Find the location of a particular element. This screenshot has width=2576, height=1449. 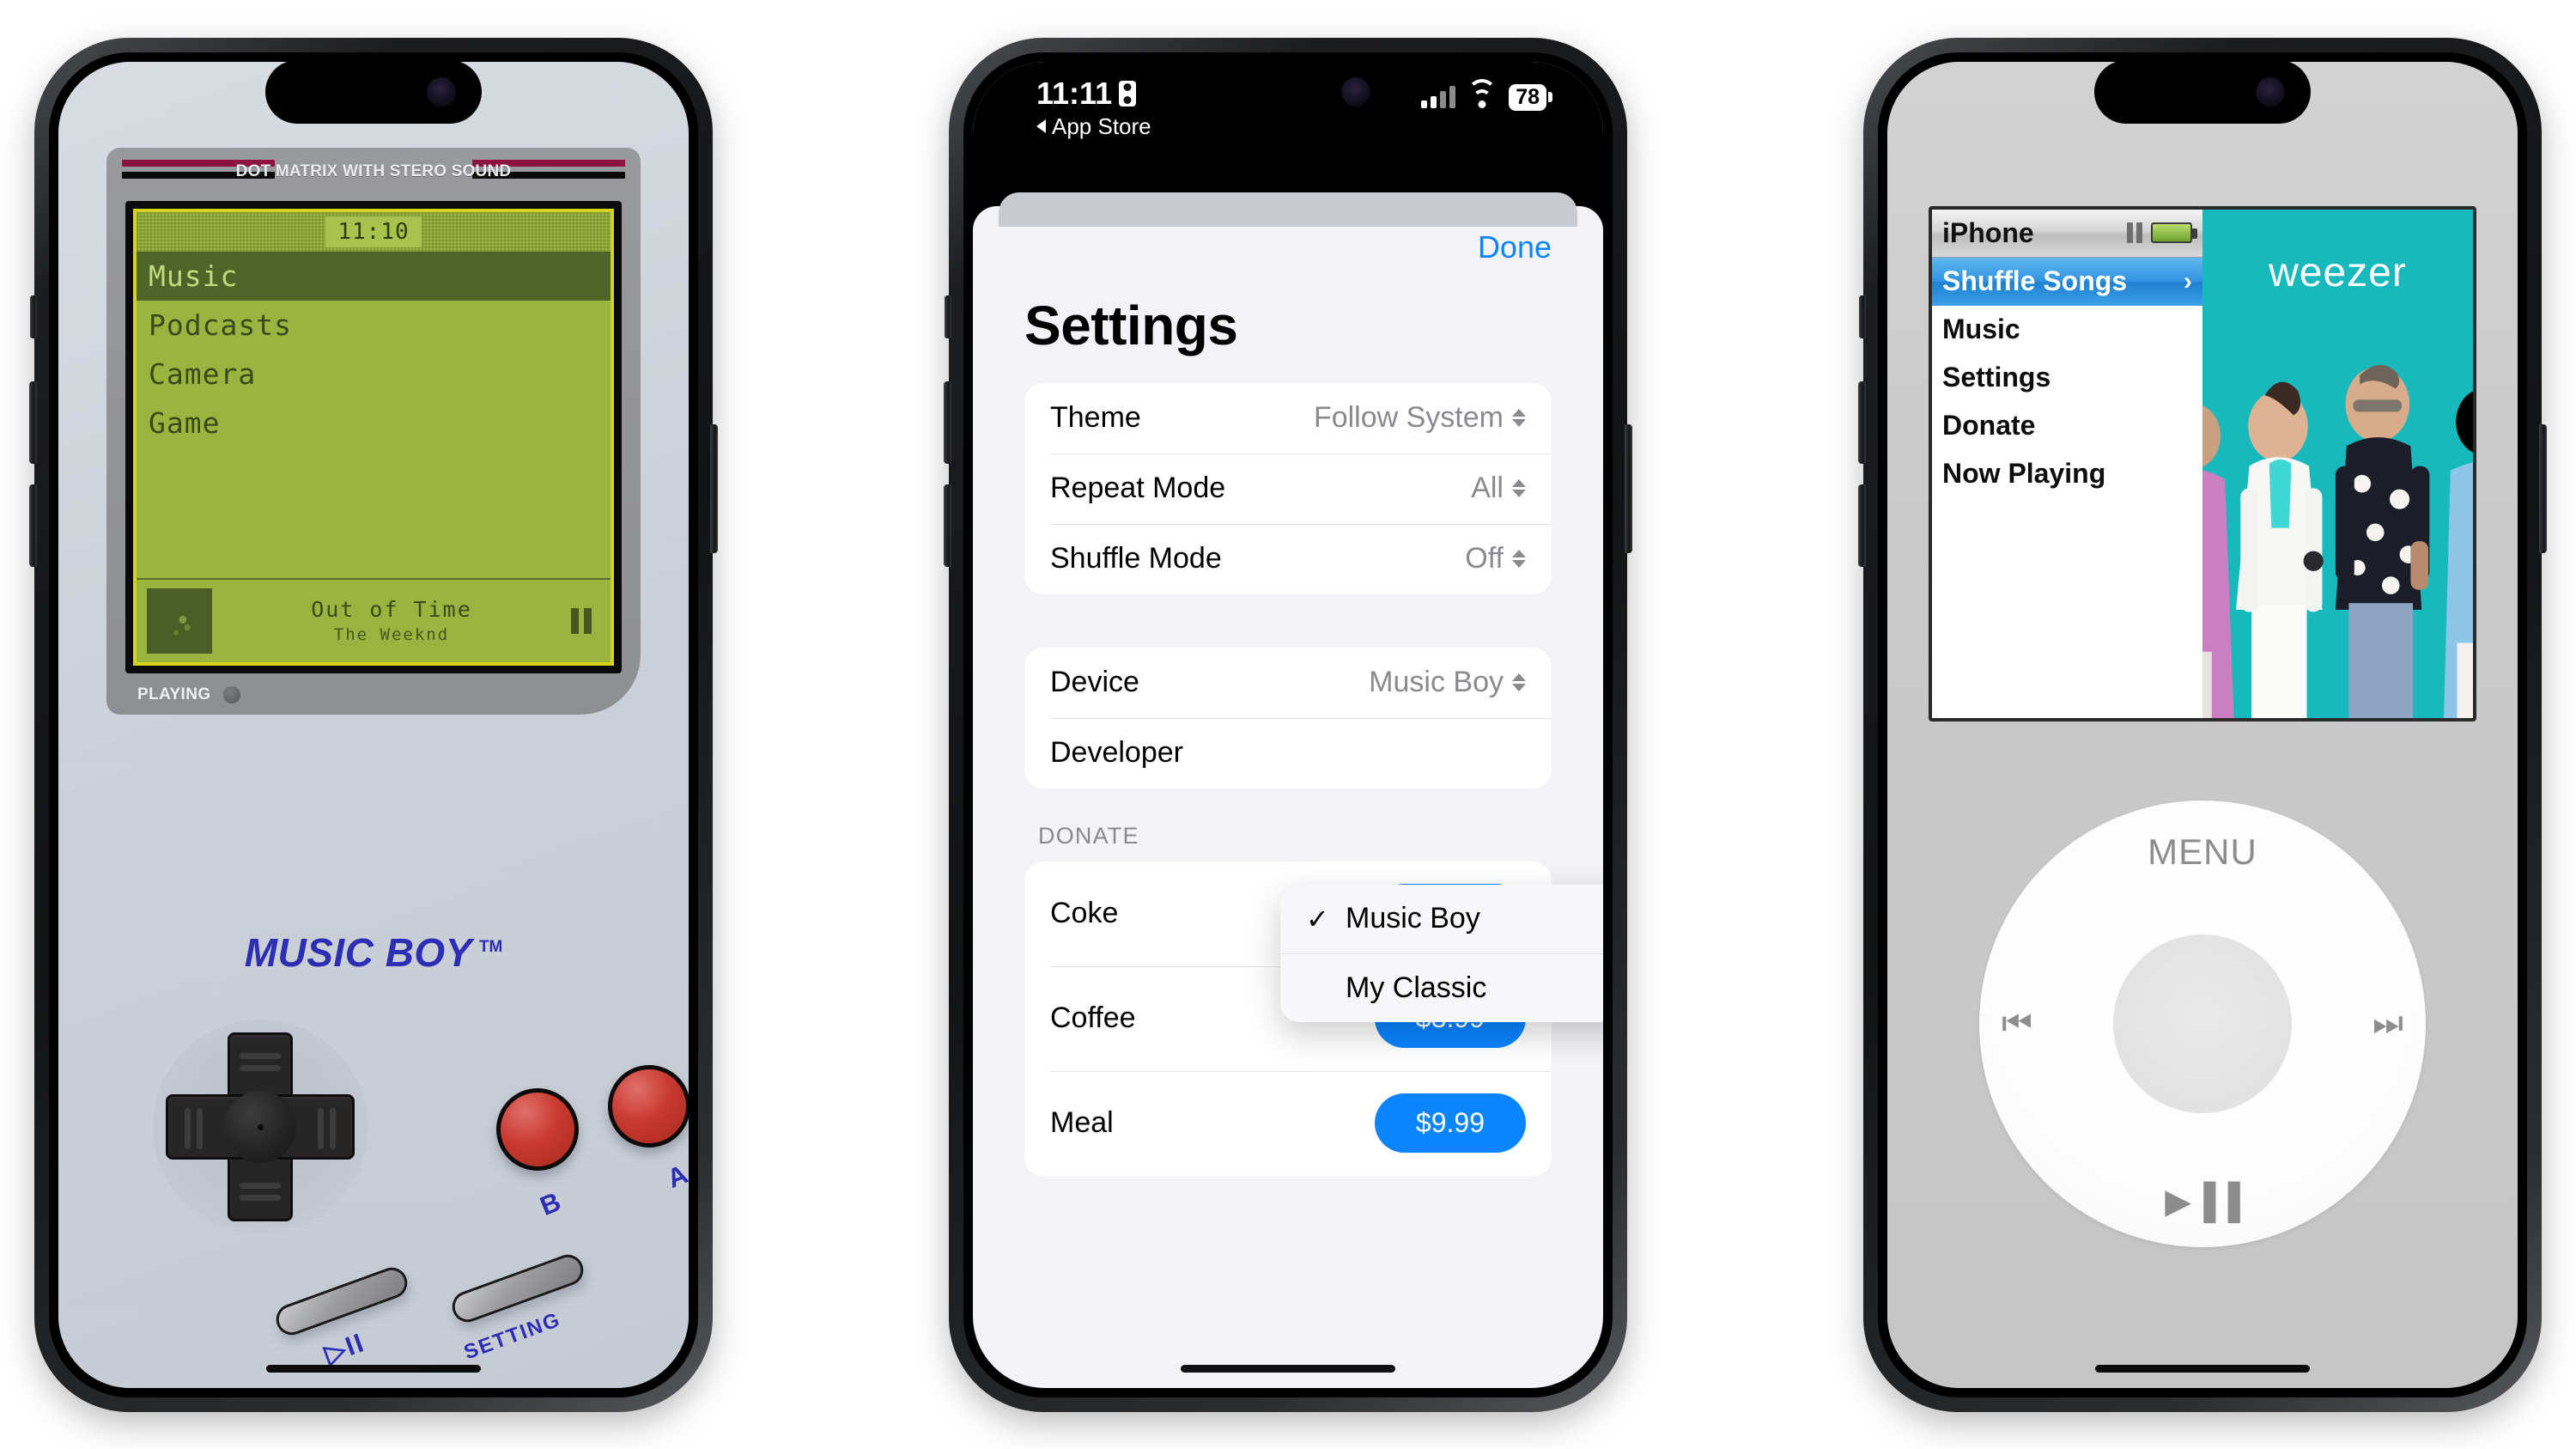

settings-card-device: Device Music Boy Developer is located at coordinates (1288, 717).